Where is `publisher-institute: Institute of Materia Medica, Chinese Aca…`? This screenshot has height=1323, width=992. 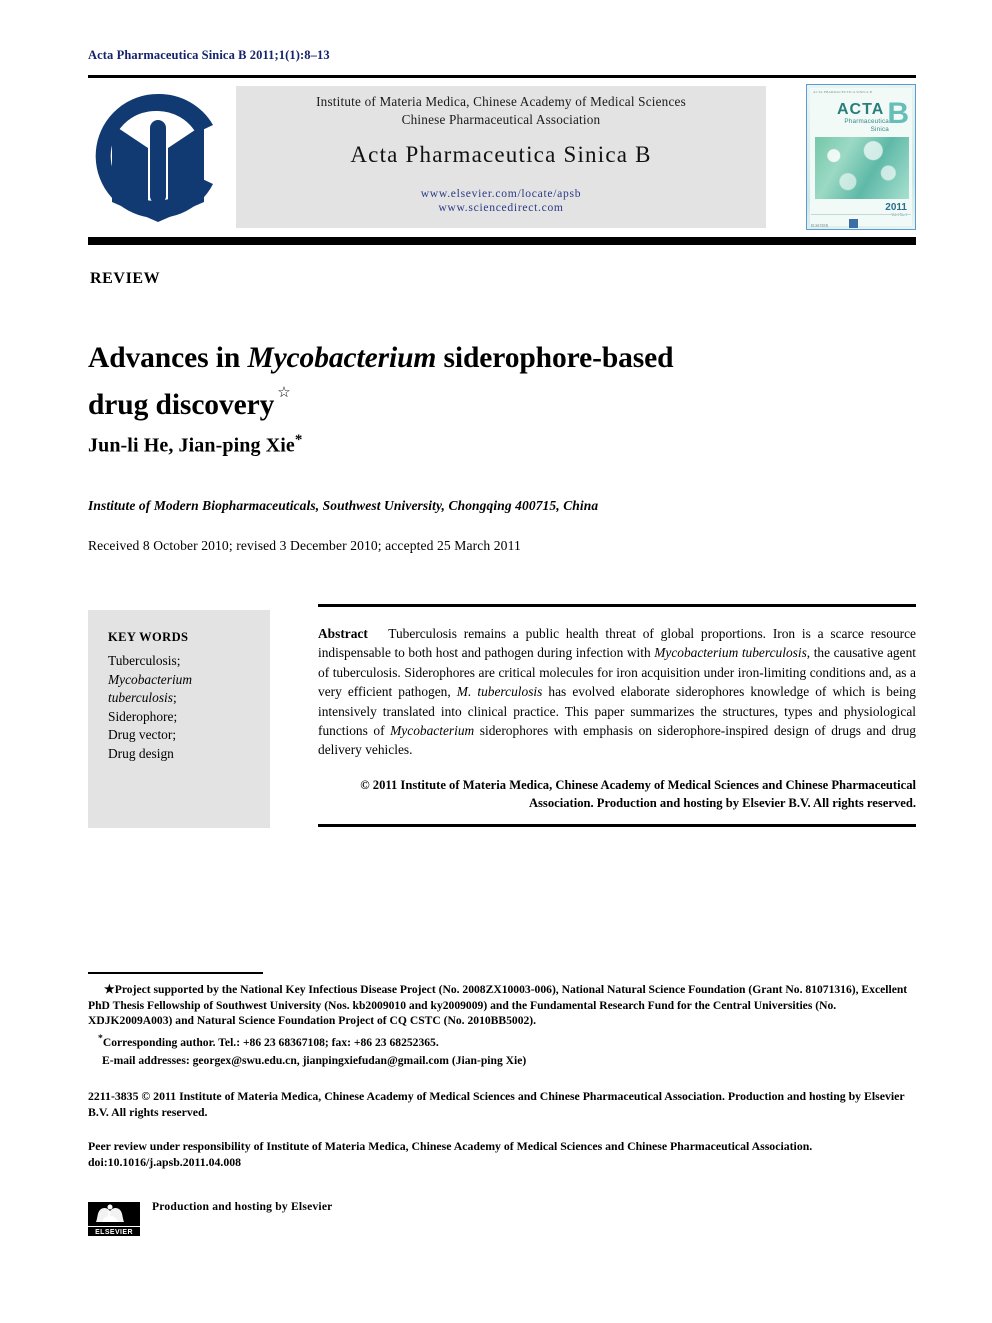 publisher-institute: Institute of Materia Medica, Chinese Aca… is located at coordinates (501, 101).